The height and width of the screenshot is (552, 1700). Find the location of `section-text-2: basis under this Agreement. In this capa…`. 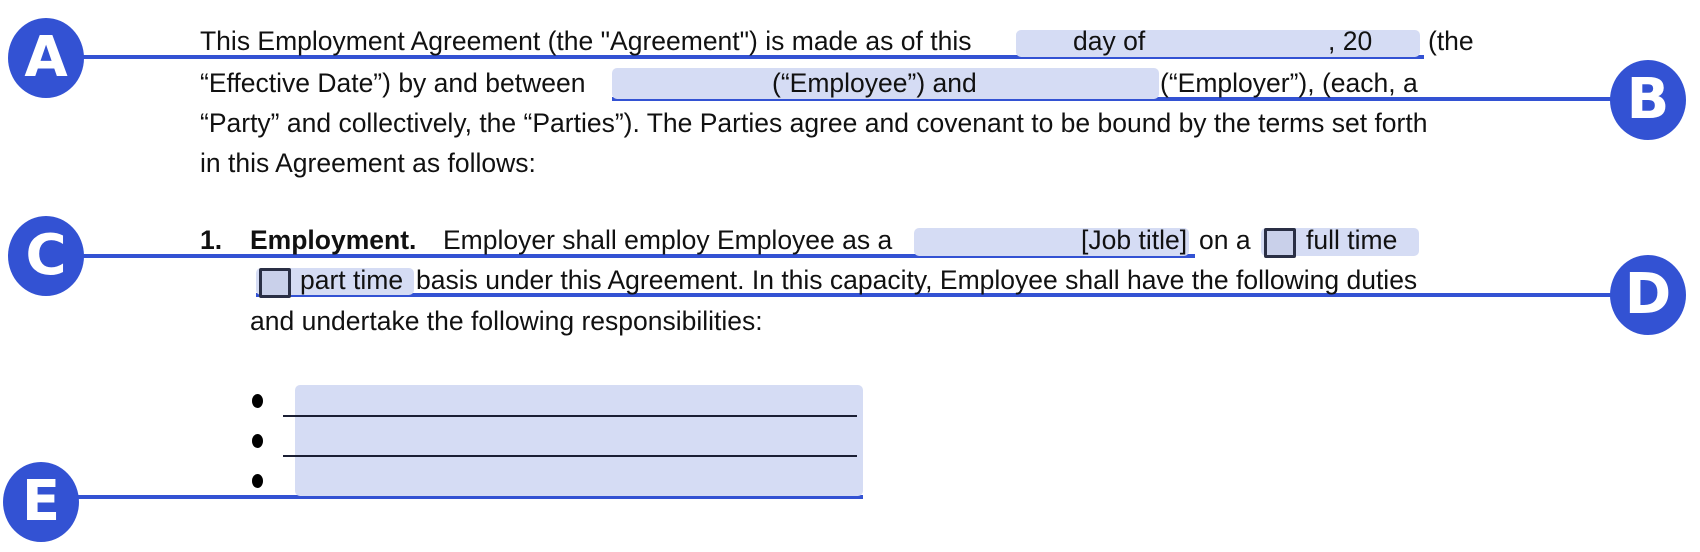

section-text-2: basis under this Agreement. In this capa… is located at coordinates (917, 280).